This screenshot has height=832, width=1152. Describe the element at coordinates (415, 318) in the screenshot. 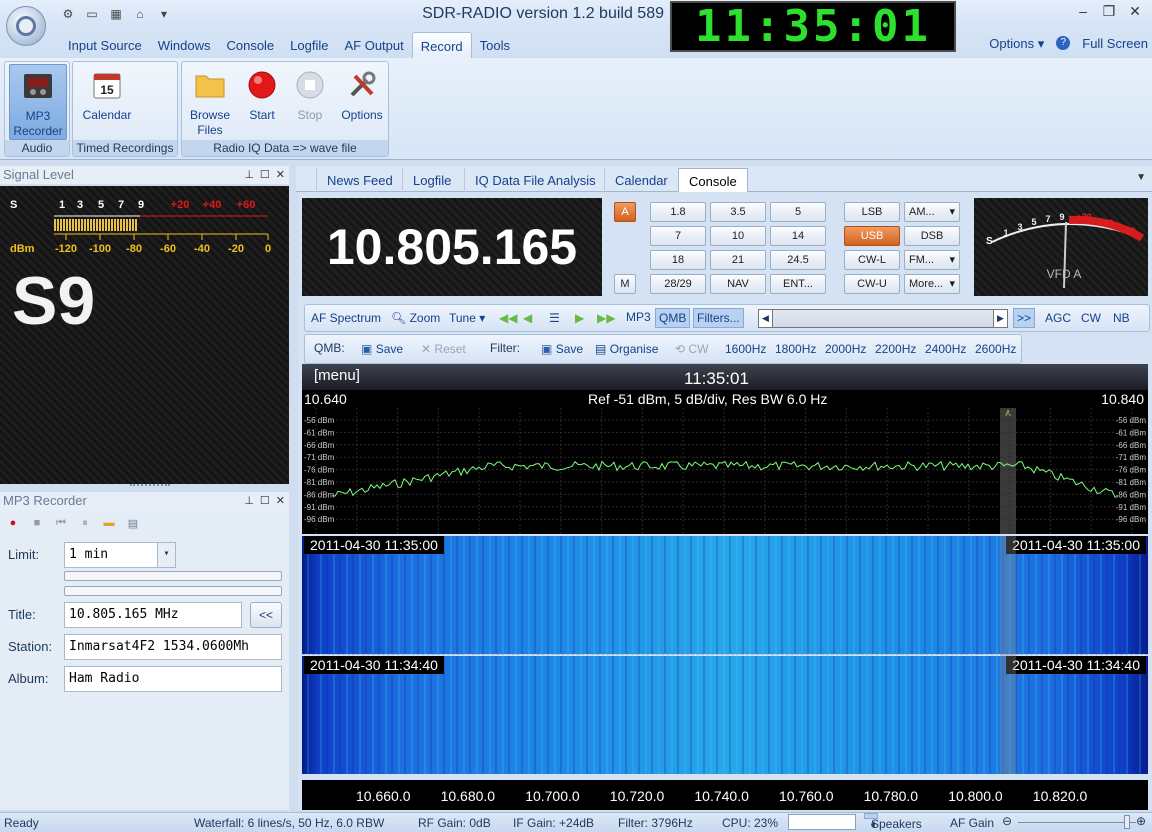

I see `zoom-button: 🔍︎ Zoom` at that location.